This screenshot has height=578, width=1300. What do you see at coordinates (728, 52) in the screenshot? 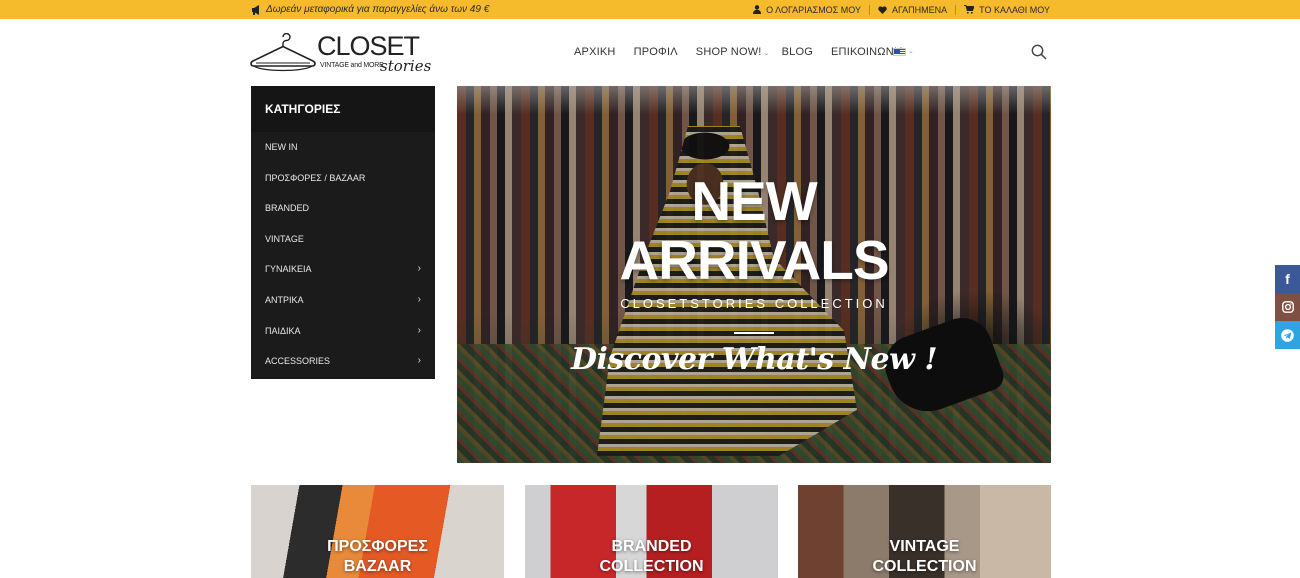
I see `nav-shop-label: SHOP NOW!` at bounding box center [728, 52].